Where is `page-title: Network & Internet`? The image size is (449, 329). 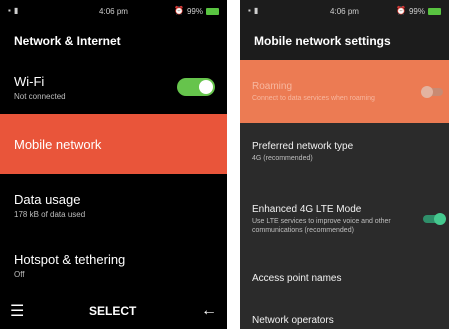 page-title: Network & Internet is located at coordinates (67, 41).